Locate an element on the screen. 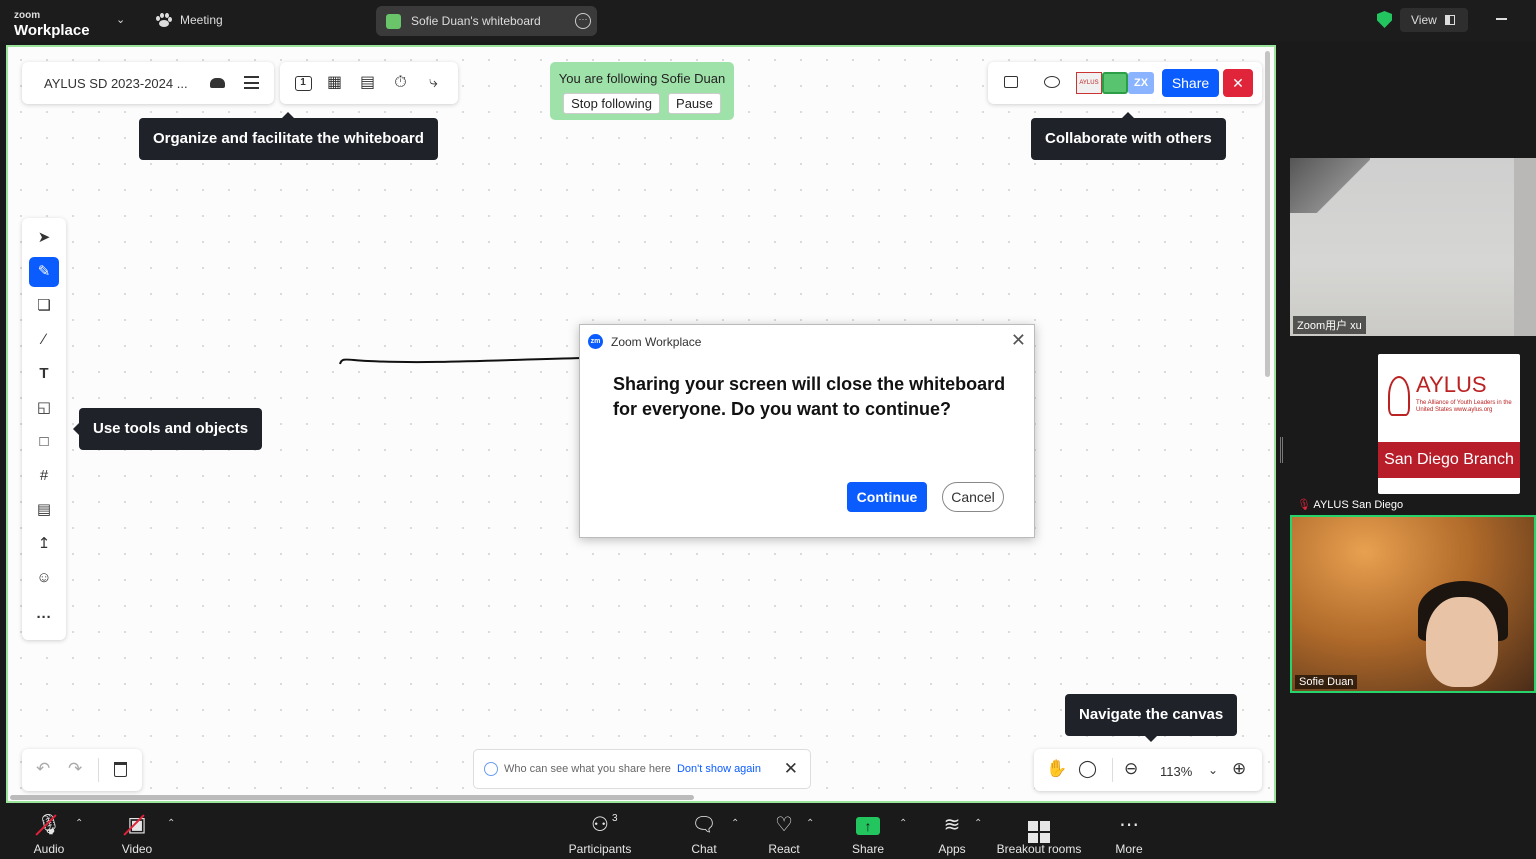 This screenshot has width=1536, height=859. share-button: Share is located at coordinates (1190, 83).